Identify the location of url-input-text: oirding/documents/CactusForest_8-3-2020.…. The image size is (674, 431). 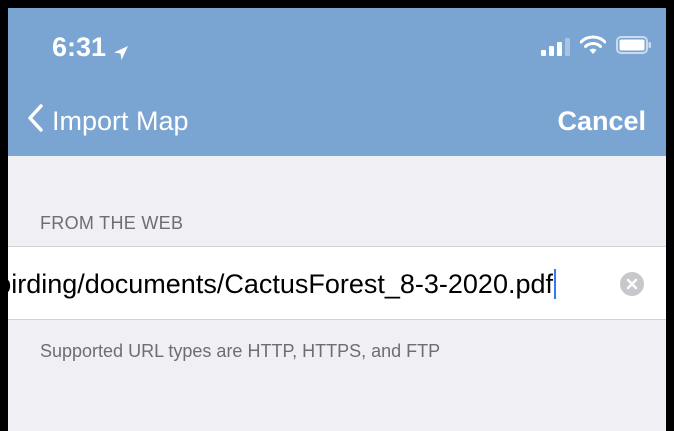
(282, 284).